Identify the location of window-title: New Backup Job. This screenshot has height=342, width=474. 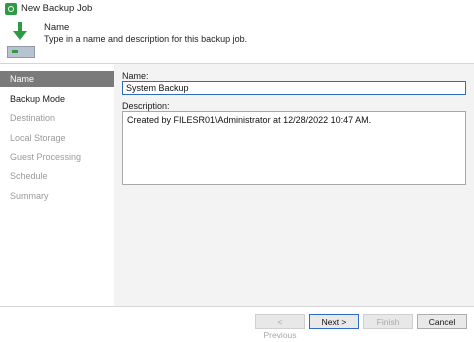
(57, 8).